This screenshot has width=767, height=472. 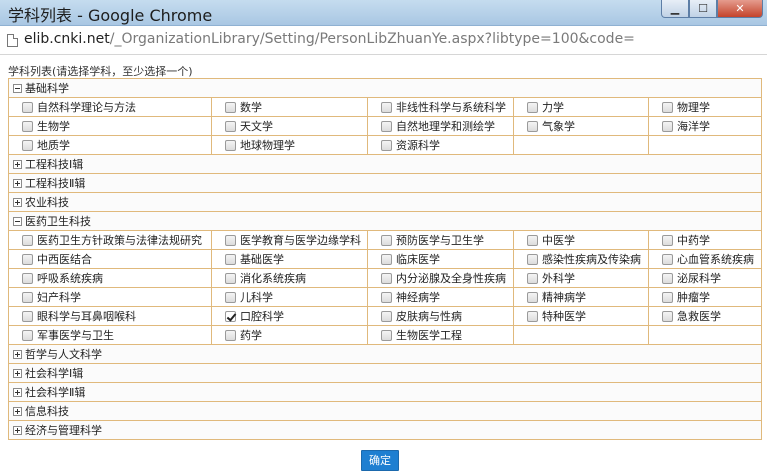 I want to click on subject-item: 妇产科学, so click(x=110, y=297).